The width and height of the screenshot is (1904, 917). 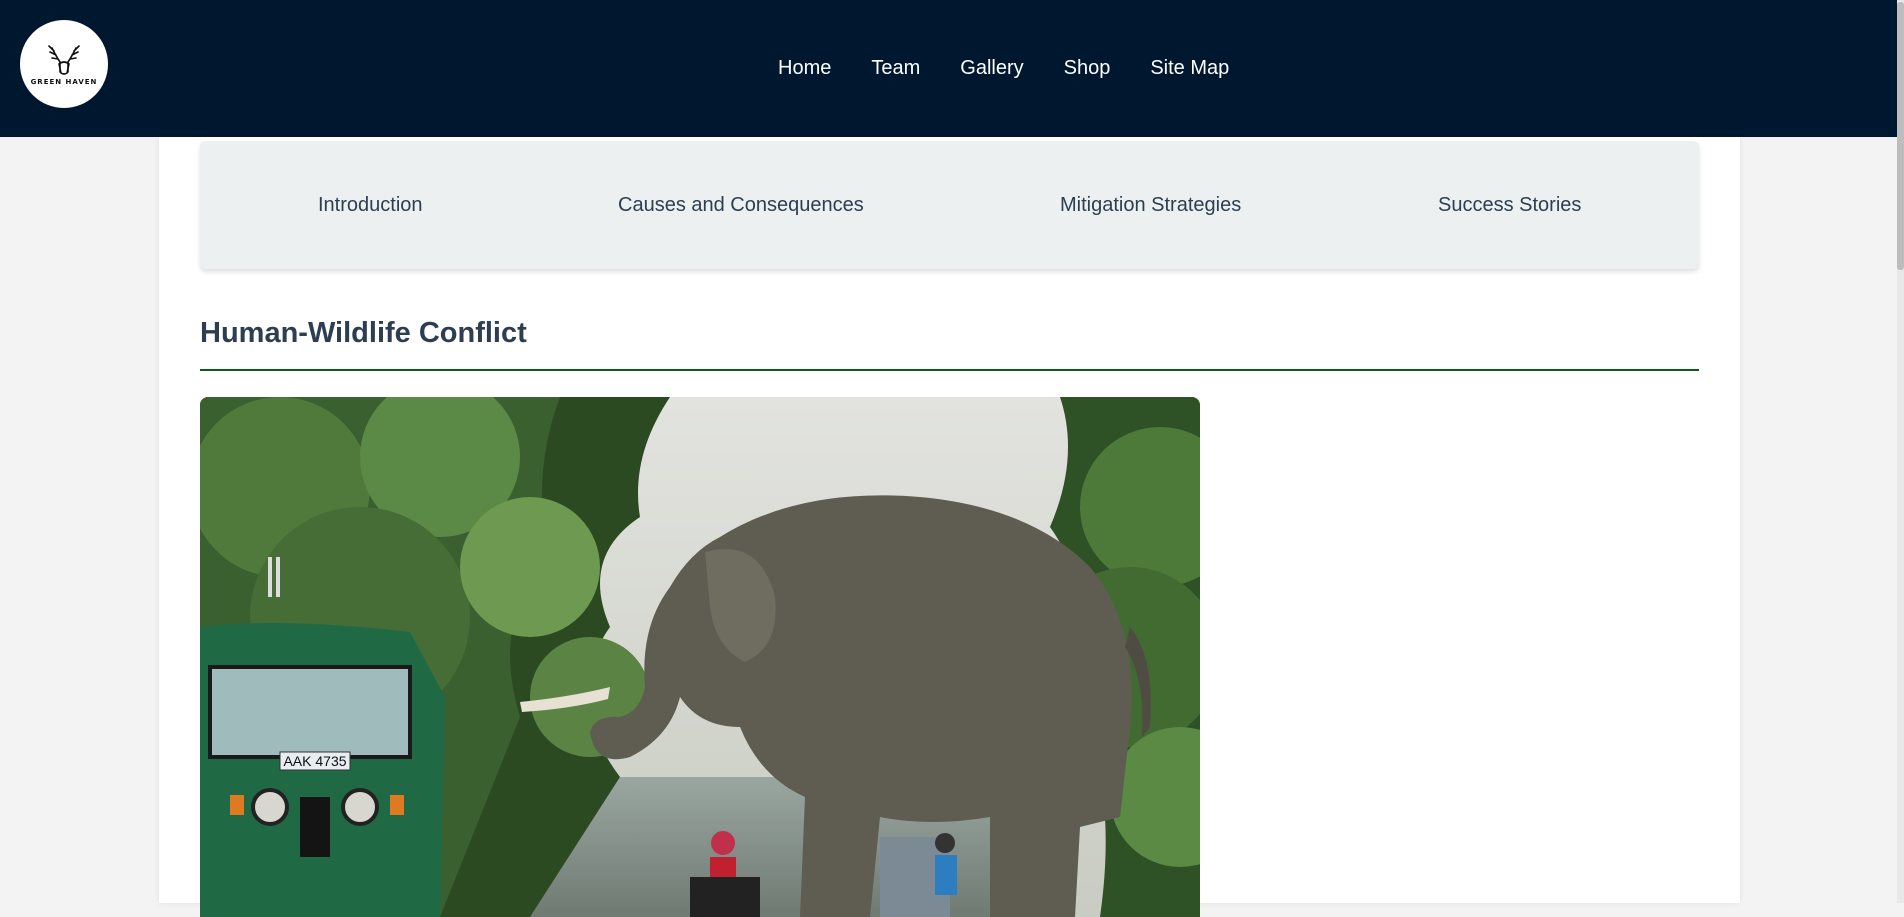 What do you see at coordinates (363, 333) in the screenshot?
I see `page-title: Human-Wildlife Conflict` at bounding box center [363, 333].